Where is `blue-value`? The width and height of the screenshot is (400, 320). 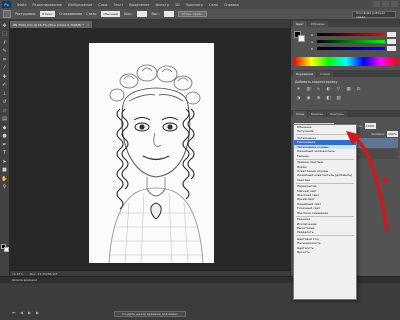
blue-value is located at coordinates (391, 48).